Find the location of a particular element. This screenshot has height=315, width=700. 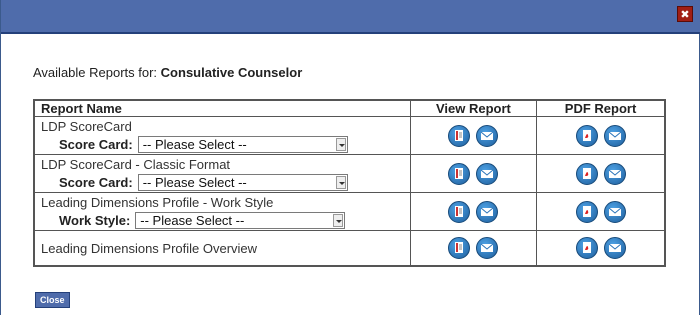

col-report-name: Report Name is located at coordinates (222, 108).